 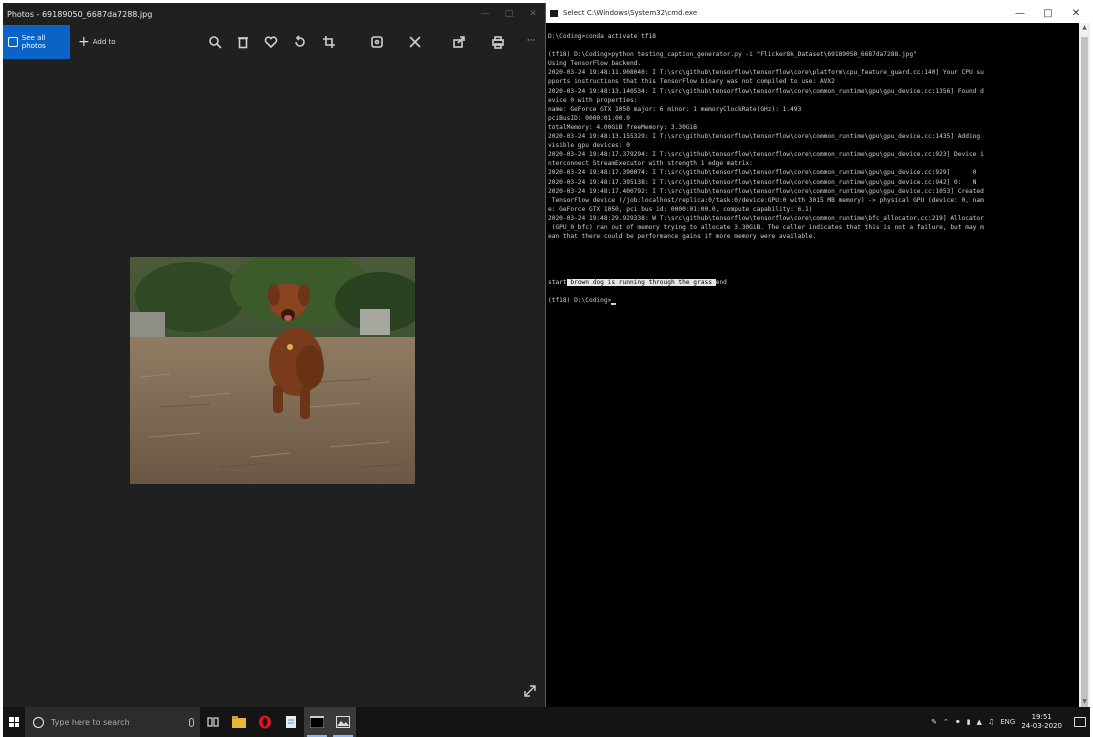 I want to click on battery-icon: ▮, so click(x=969, y=722).